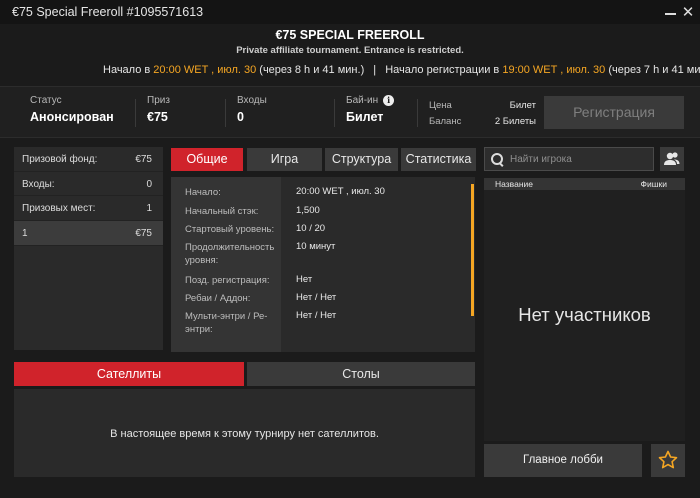  What do you see at coordinates (226, 323) in the screenshot?
I see `detail-key: Мульти-энтри / Ре-энтри:` at bounding box center [226, 323].